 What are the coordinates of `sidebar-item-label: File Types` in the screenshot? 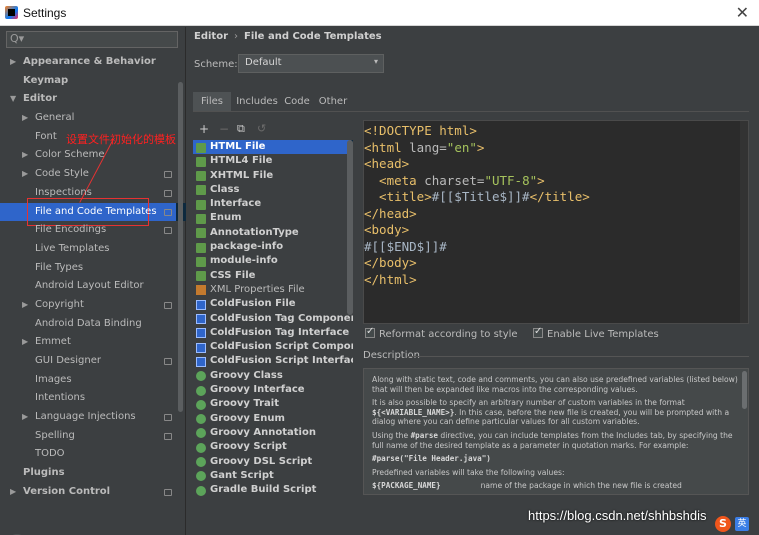 It's located at (59, 267).